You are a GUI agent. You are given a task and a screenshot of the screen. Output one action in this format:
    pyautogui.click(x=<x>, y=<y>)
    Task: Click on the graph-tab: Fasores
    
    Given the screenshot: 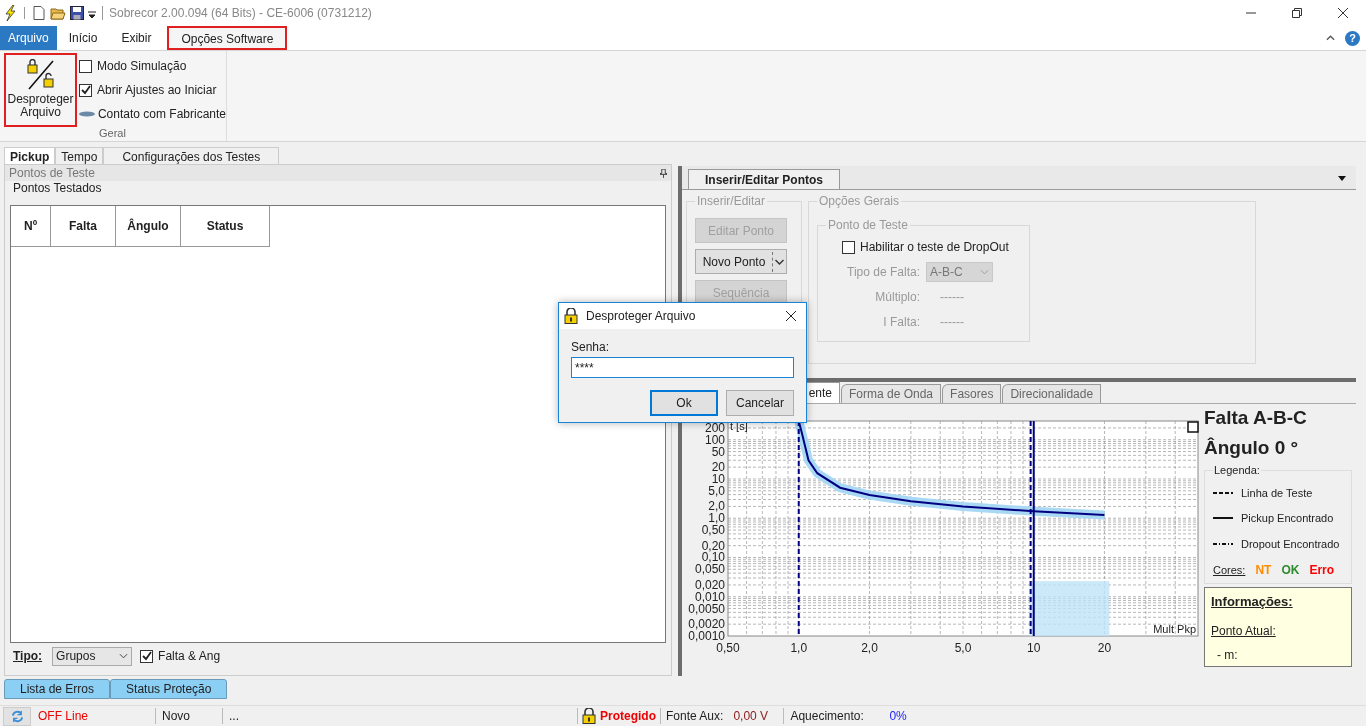 What is the action you would take?
    pyautogui.click(x=972, y=393)
    